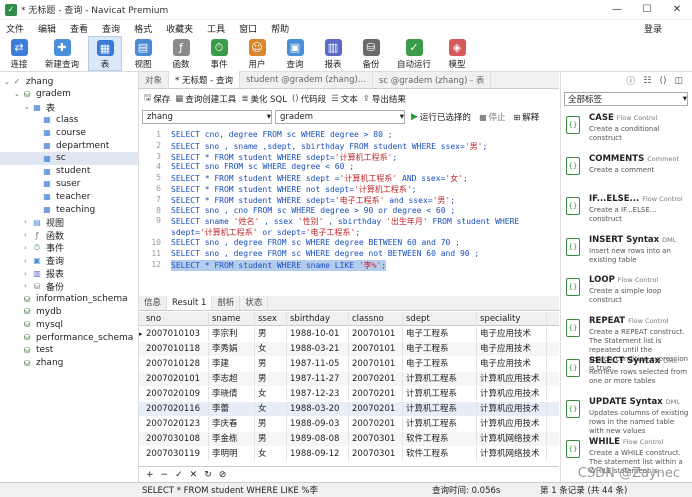 The height and width of the screenshot is (497, 692). Describe the element at coordinates (318, 394) in the screenshot. I see `table-cell: 1987-12-23` at that location.